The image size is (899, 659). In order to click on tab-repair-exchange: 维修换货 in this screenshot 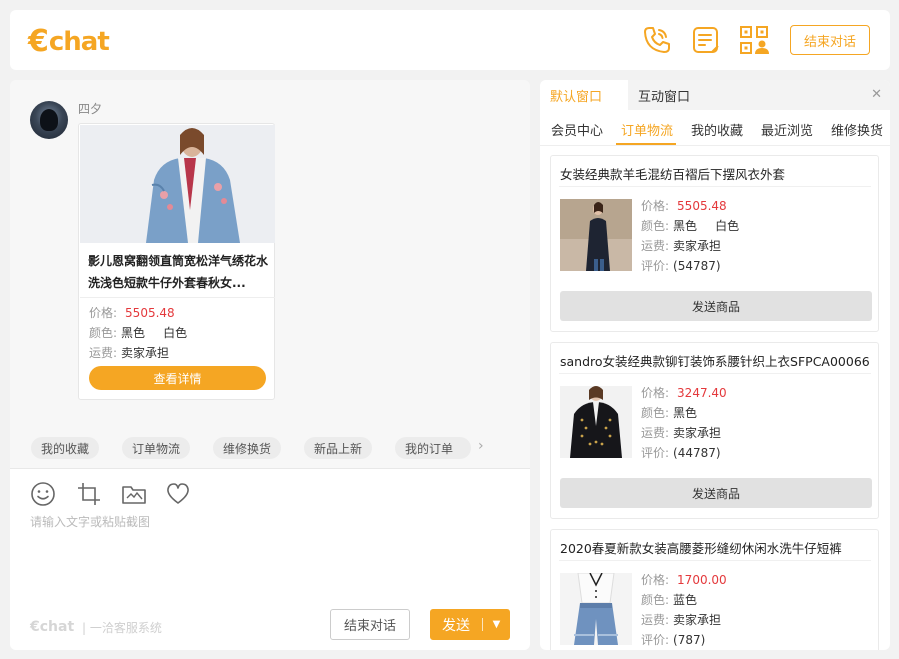, I will do `click(857, 129)`.